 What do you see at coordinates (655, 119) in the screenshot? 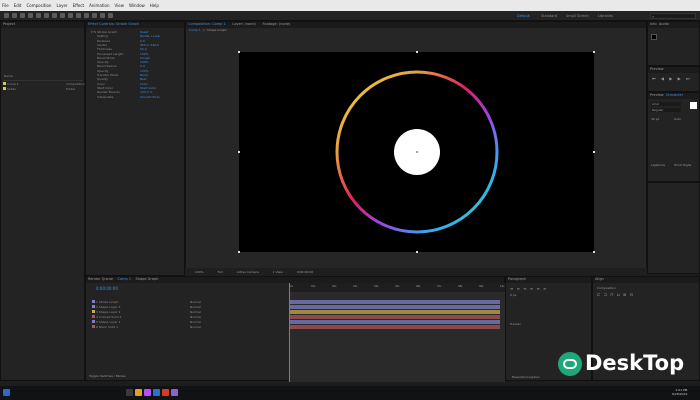
I see `font-size-field: 36 px` at bounding box center [655, 119].